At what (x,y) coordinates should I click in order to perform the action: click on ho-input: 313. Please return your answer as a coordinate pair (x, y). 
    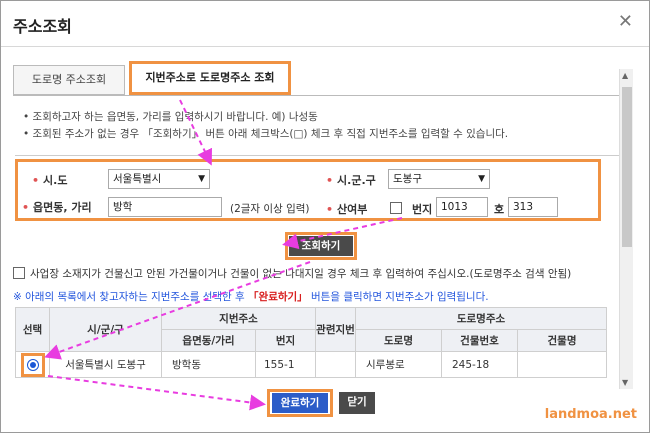
    Looking at the image, I should click on (533, 207).